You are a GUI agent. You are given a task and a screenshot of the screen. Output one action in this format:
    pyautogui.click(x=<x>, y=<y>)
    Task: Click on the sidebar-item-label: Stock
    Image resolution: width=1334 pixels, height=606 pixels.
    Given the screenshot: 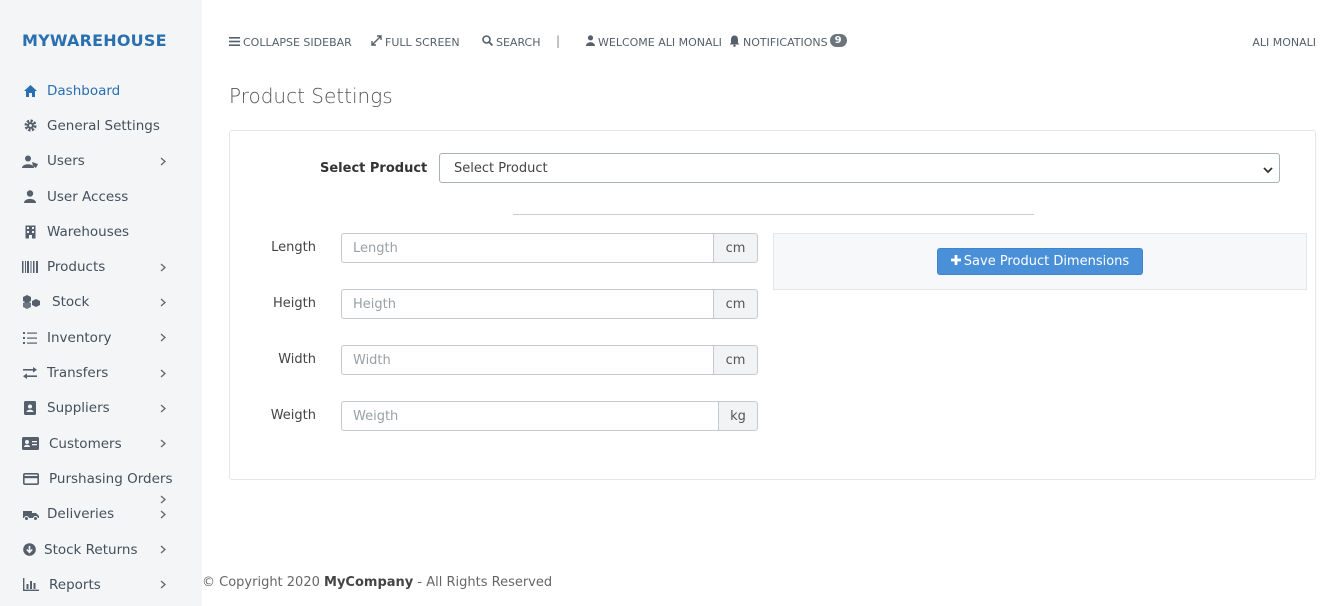 What is the action you would take?
    pyautogui.click(x=71, y=302)
    